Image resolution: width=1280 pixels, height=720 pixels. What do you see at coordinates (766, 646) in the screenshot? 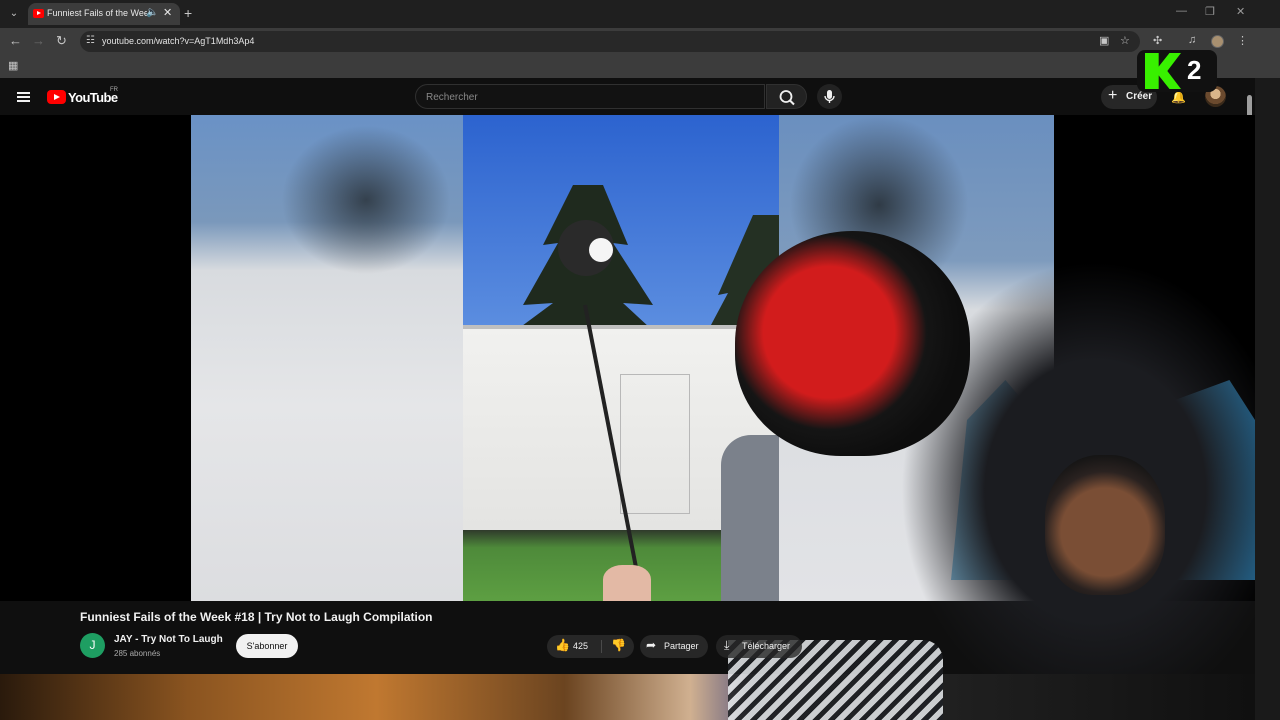
I see `download-label: Télécharger` at bounding box center [766, 646].